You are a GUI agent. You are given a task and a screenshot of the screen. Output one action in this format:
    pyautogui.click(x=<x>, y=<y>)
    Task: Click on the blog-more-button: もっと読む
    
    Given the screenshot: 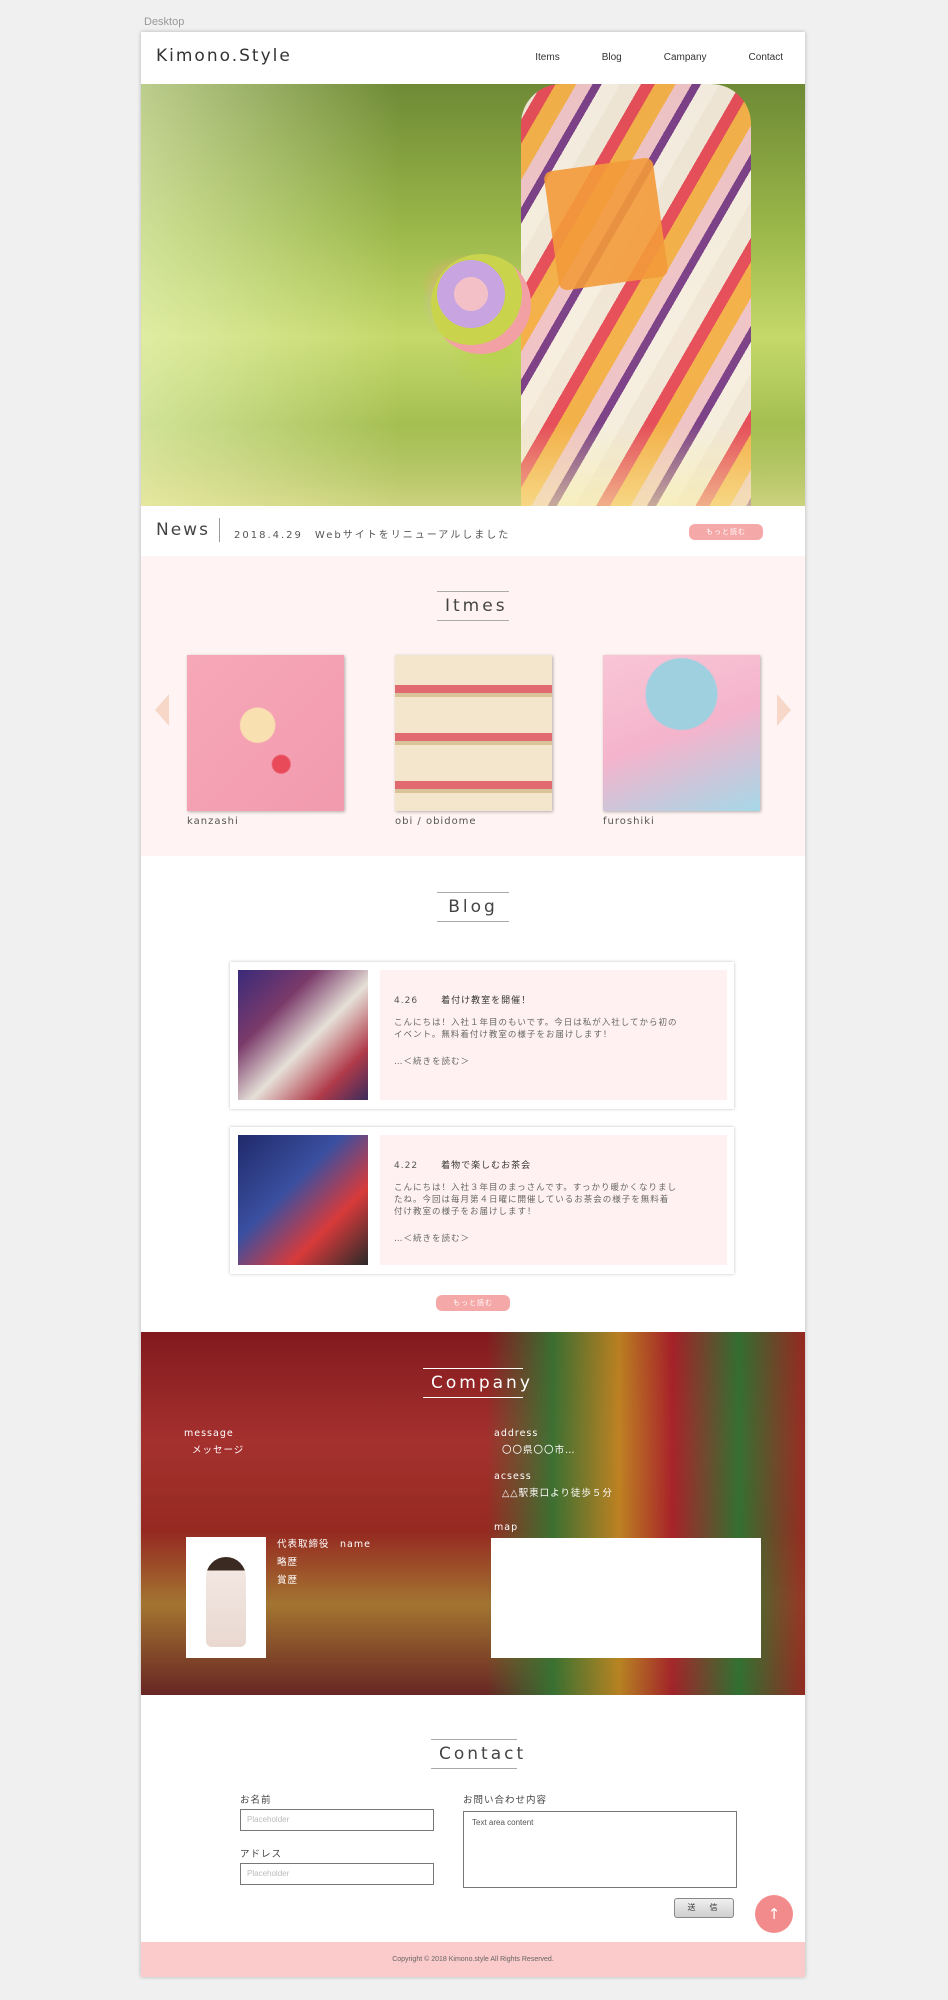 What is the action you would take?
    pyautogui.click(x=473, y=1303)
    